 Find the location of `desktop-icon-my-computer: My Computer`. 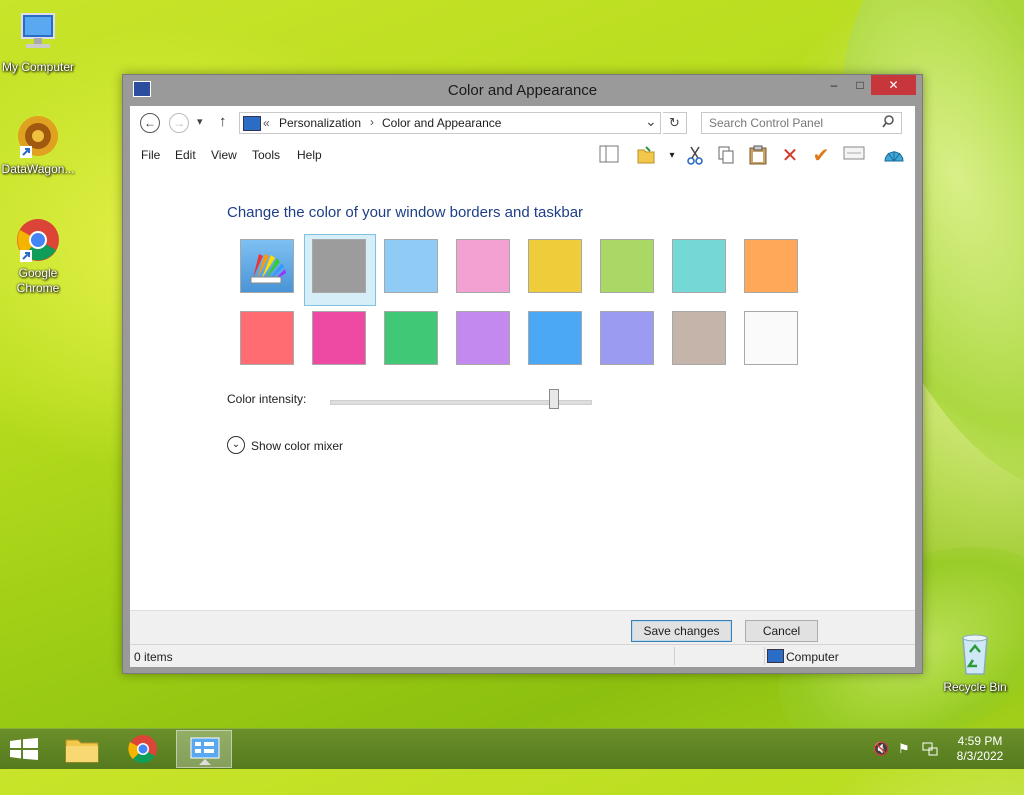

desktop-icon-my-computer: My Computer is located at coordinates (38, 42).